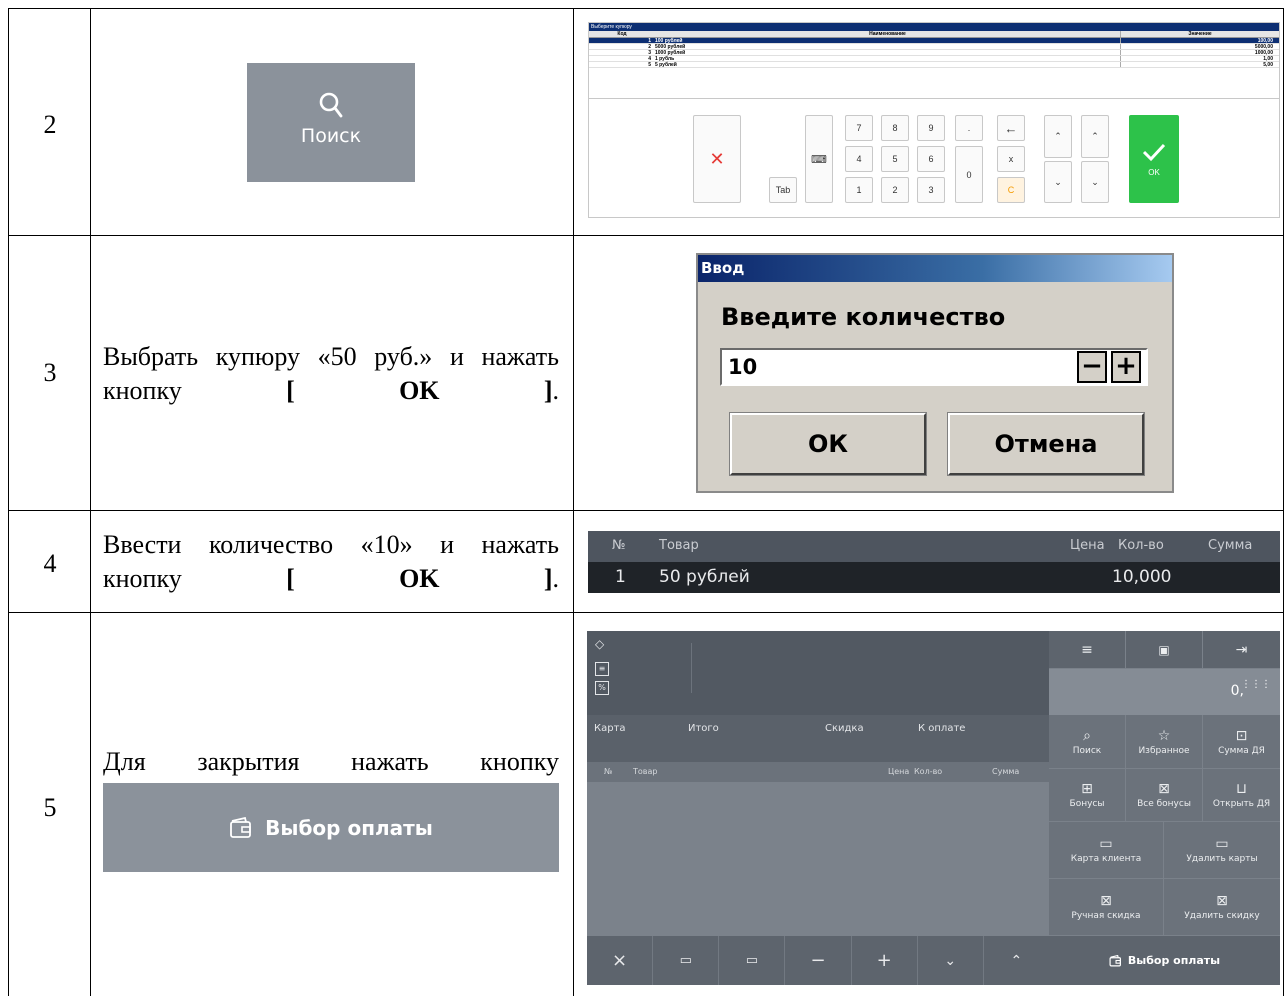  What do you see at coordinates (1126, 367) in the screenshot?
I see `plus-button: +` at bounding box center [1126, 367].